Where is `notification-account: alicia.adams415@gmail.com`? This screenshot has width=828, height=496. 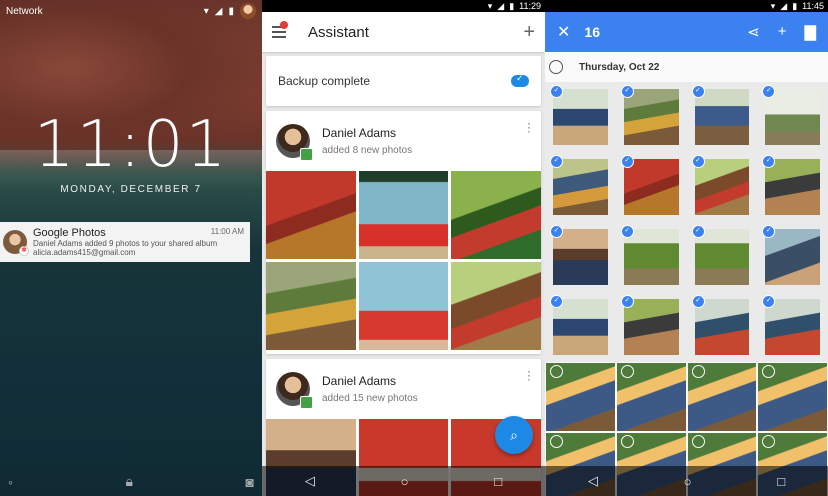
notification-account: alicia.adams415@gmail.com is located at coordinates (84, 252).